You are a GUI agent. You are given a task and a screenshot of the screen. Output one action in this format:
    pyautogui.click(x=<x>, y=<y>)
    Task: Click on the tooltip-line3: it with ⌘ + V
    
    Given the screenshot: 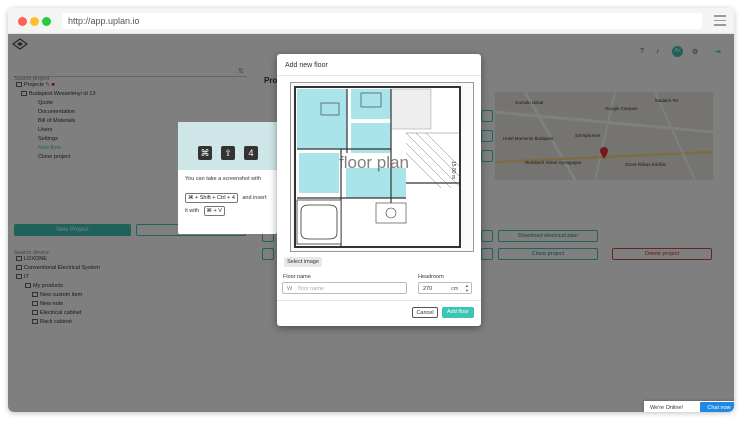 What is the action you would take?
    pyautogui.click(x=205, y=208)
    